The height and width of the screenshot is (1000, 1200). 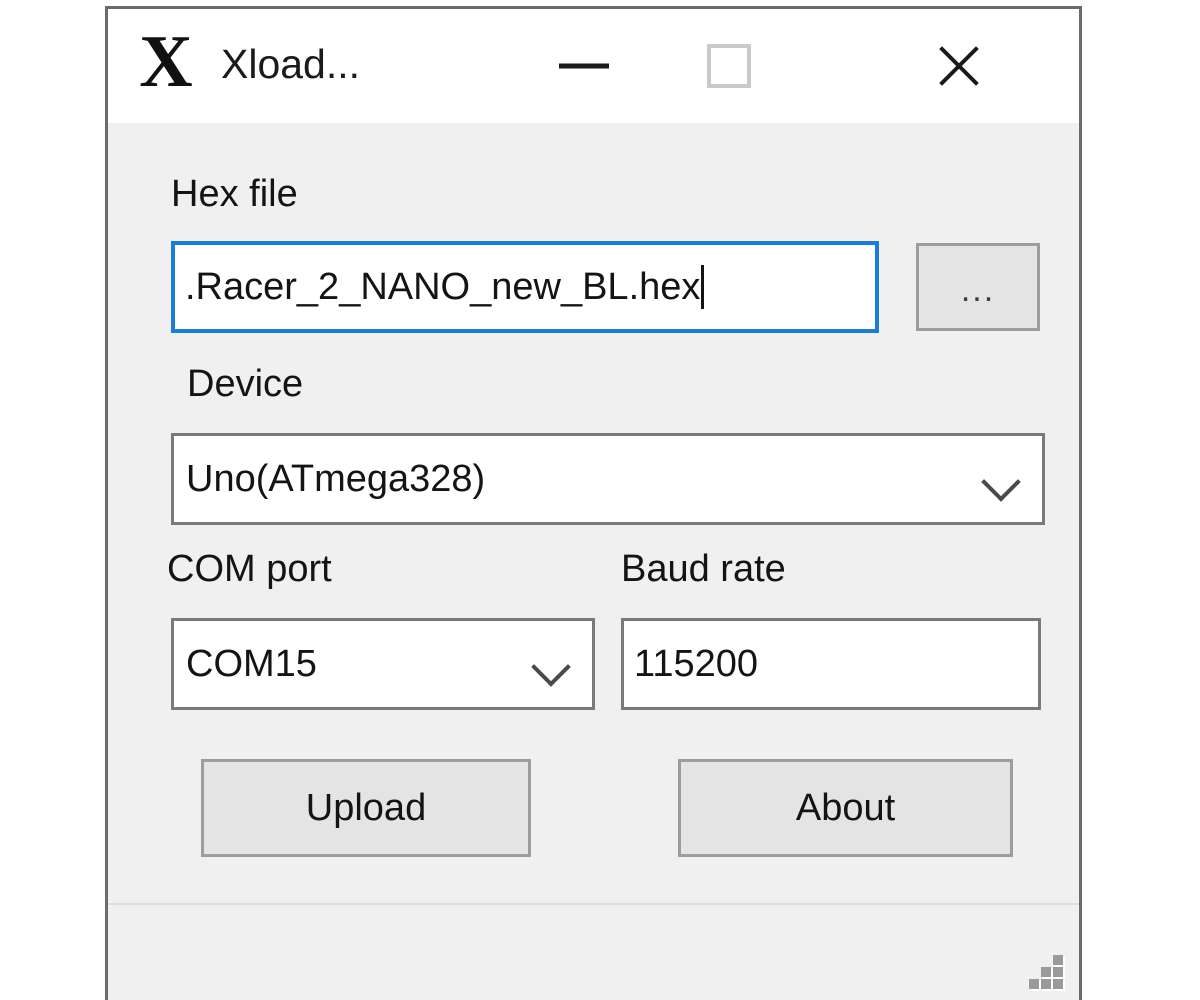 What do you see at coordinates (245, 384) in the screenshot?
I see `device-label: Device` at bounding box center [245, 384].